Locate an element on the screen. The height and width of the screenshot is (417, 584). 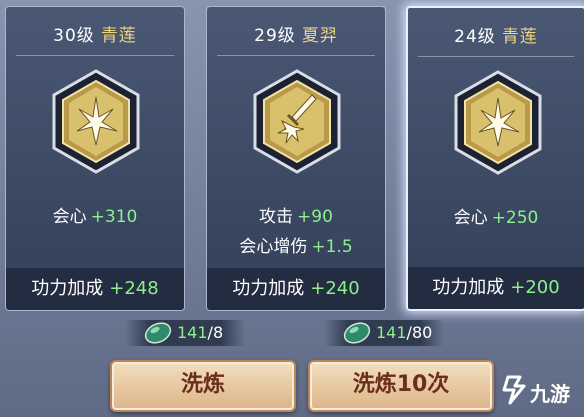
stat-row: 会心 +250 is located at coordinates (496, 221).